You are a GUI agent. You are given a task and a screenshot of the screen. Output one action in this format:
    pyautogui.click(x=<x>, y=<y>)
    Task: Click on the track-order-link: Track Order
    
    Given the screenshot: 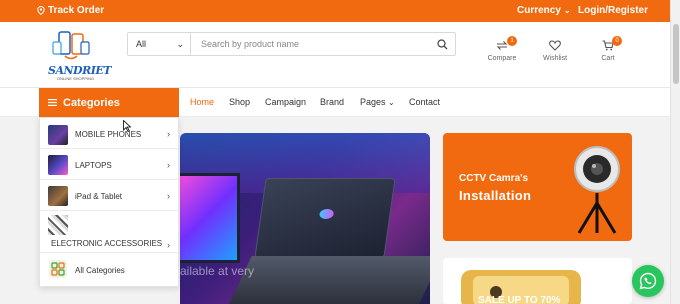 What is the action you would take?
    pyautogui.click(x=70, y=10)
    